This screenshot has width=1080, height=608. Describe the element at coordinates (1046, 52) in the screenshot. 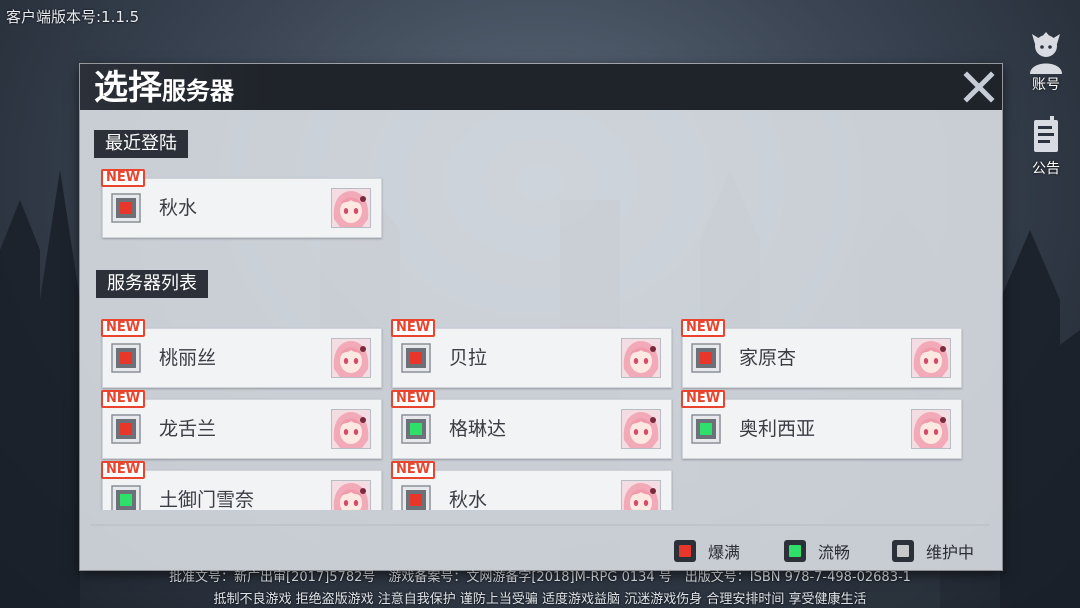

I see `account-icon` at that location.